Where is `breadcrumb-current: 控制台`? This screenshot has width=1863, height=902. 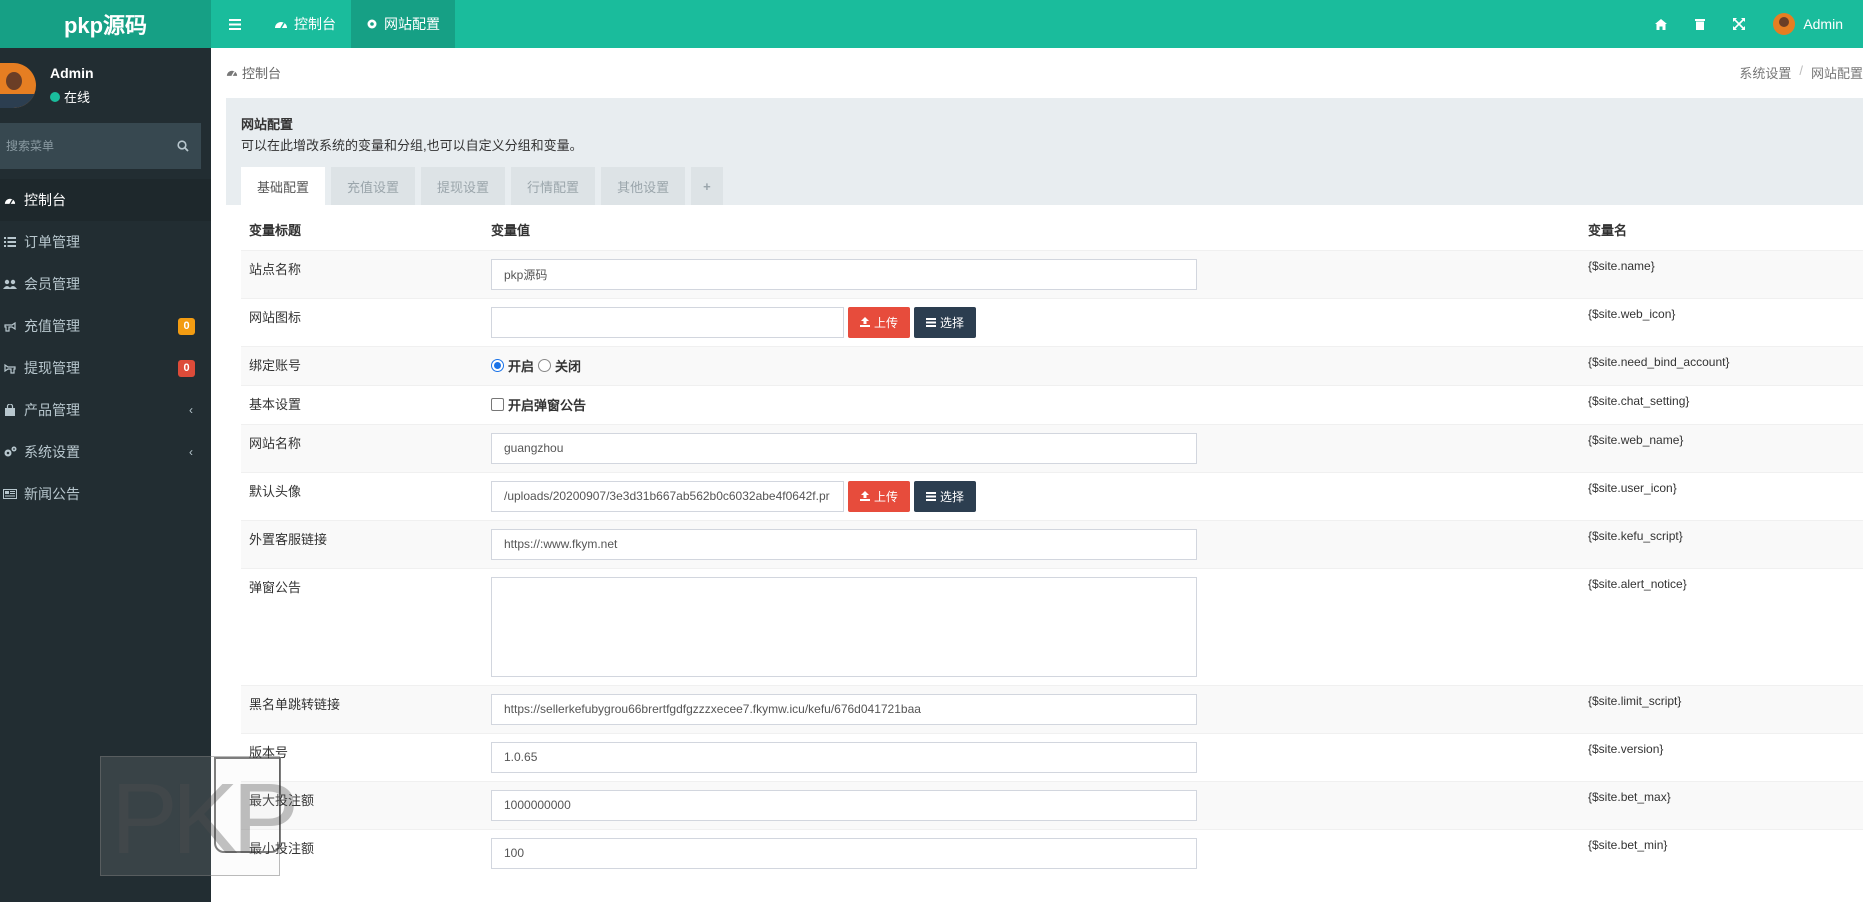
breadcrumb-current: 控制台 is located at coordinates (253, 72).